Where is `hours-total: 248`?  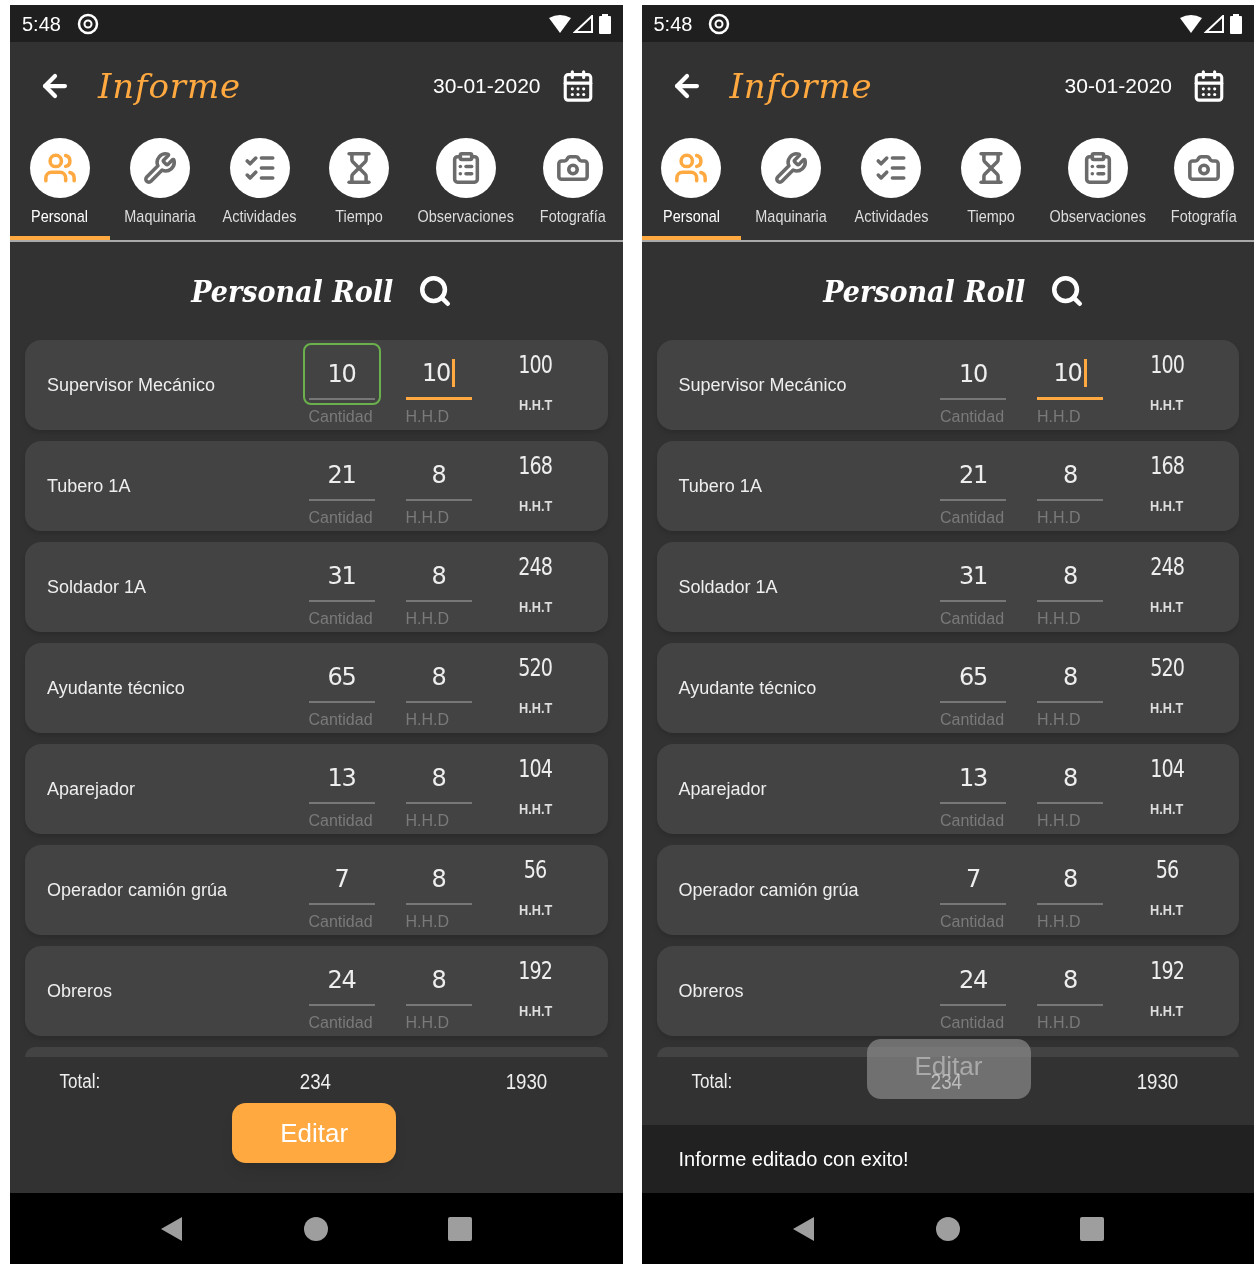 hours-total: 248 is located at coordinates (535, 567).